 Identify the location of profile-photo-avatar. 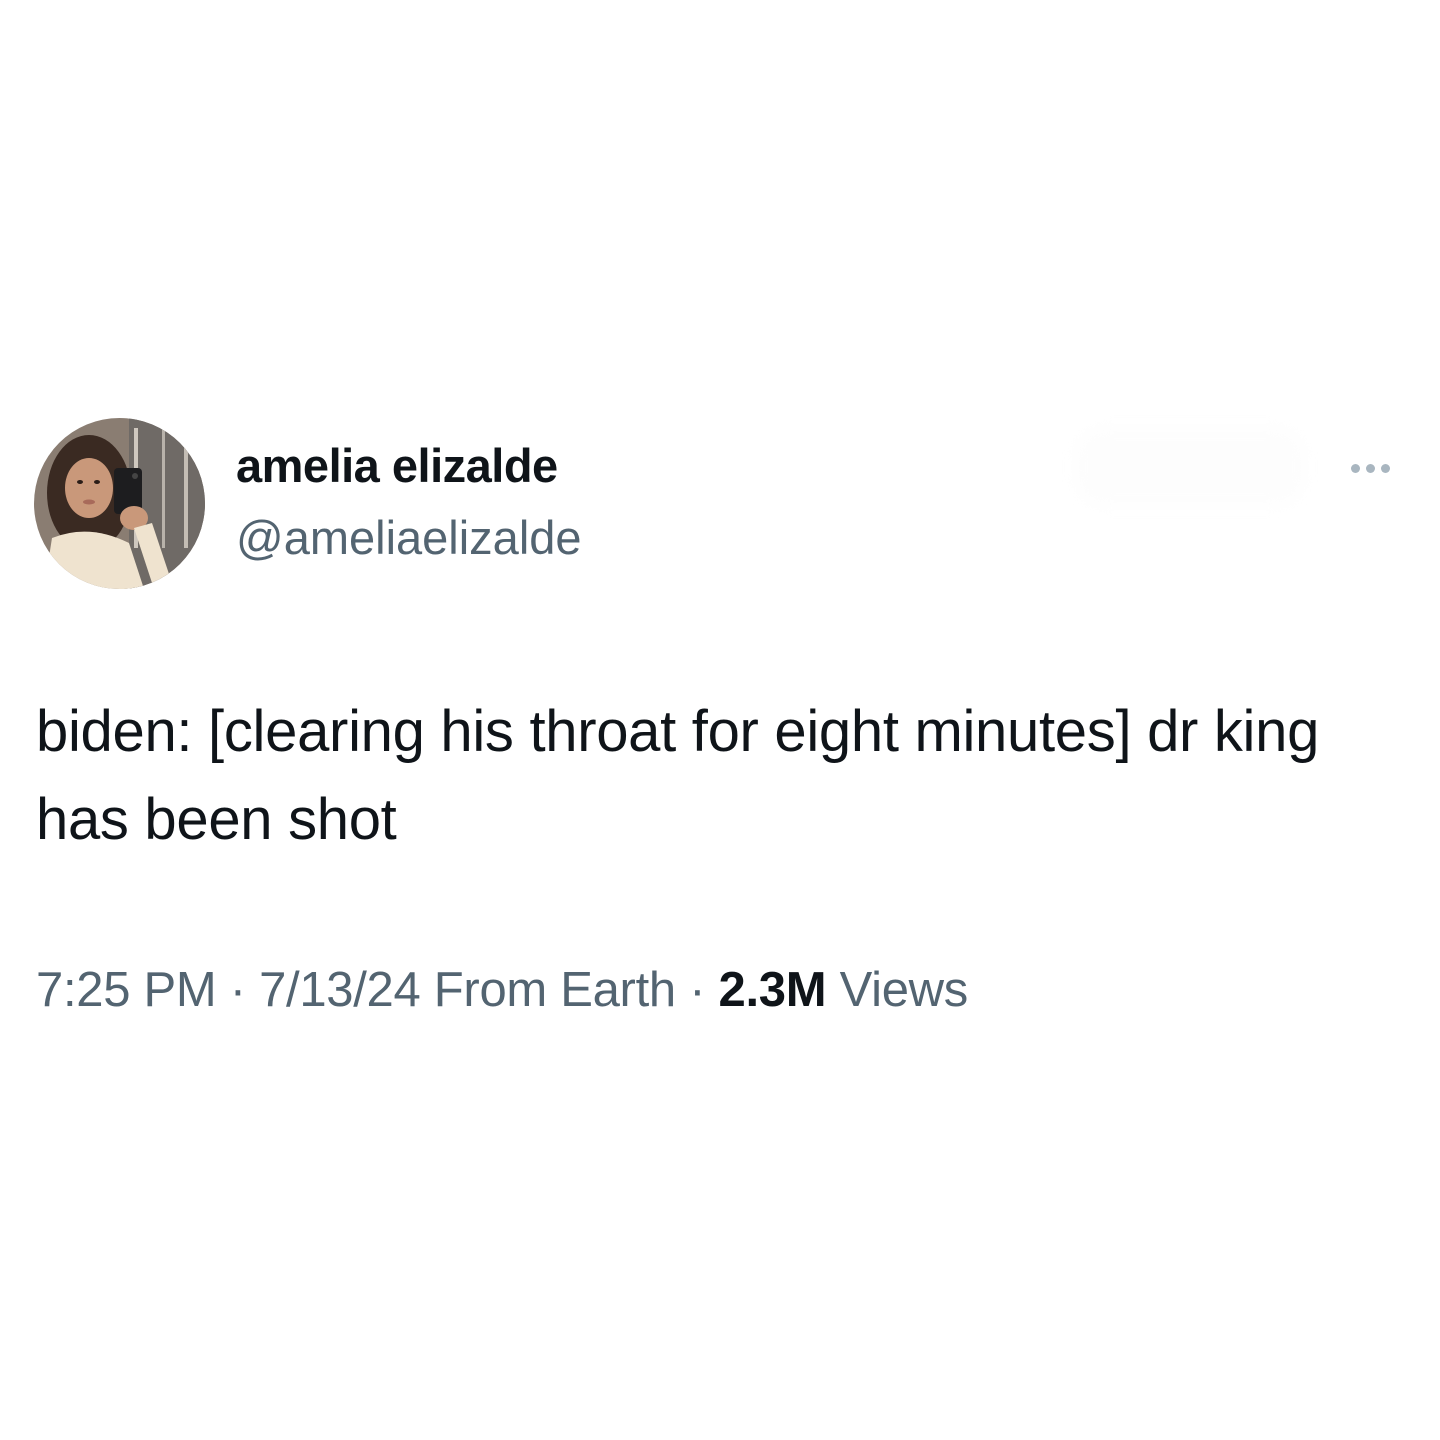
(119, 503).